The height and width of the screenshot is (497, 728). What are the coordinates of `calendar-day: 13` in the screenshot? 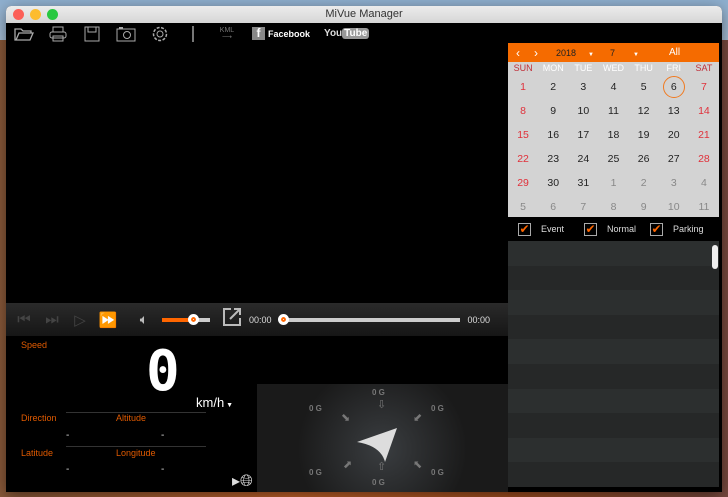 It's located at (674, 111).